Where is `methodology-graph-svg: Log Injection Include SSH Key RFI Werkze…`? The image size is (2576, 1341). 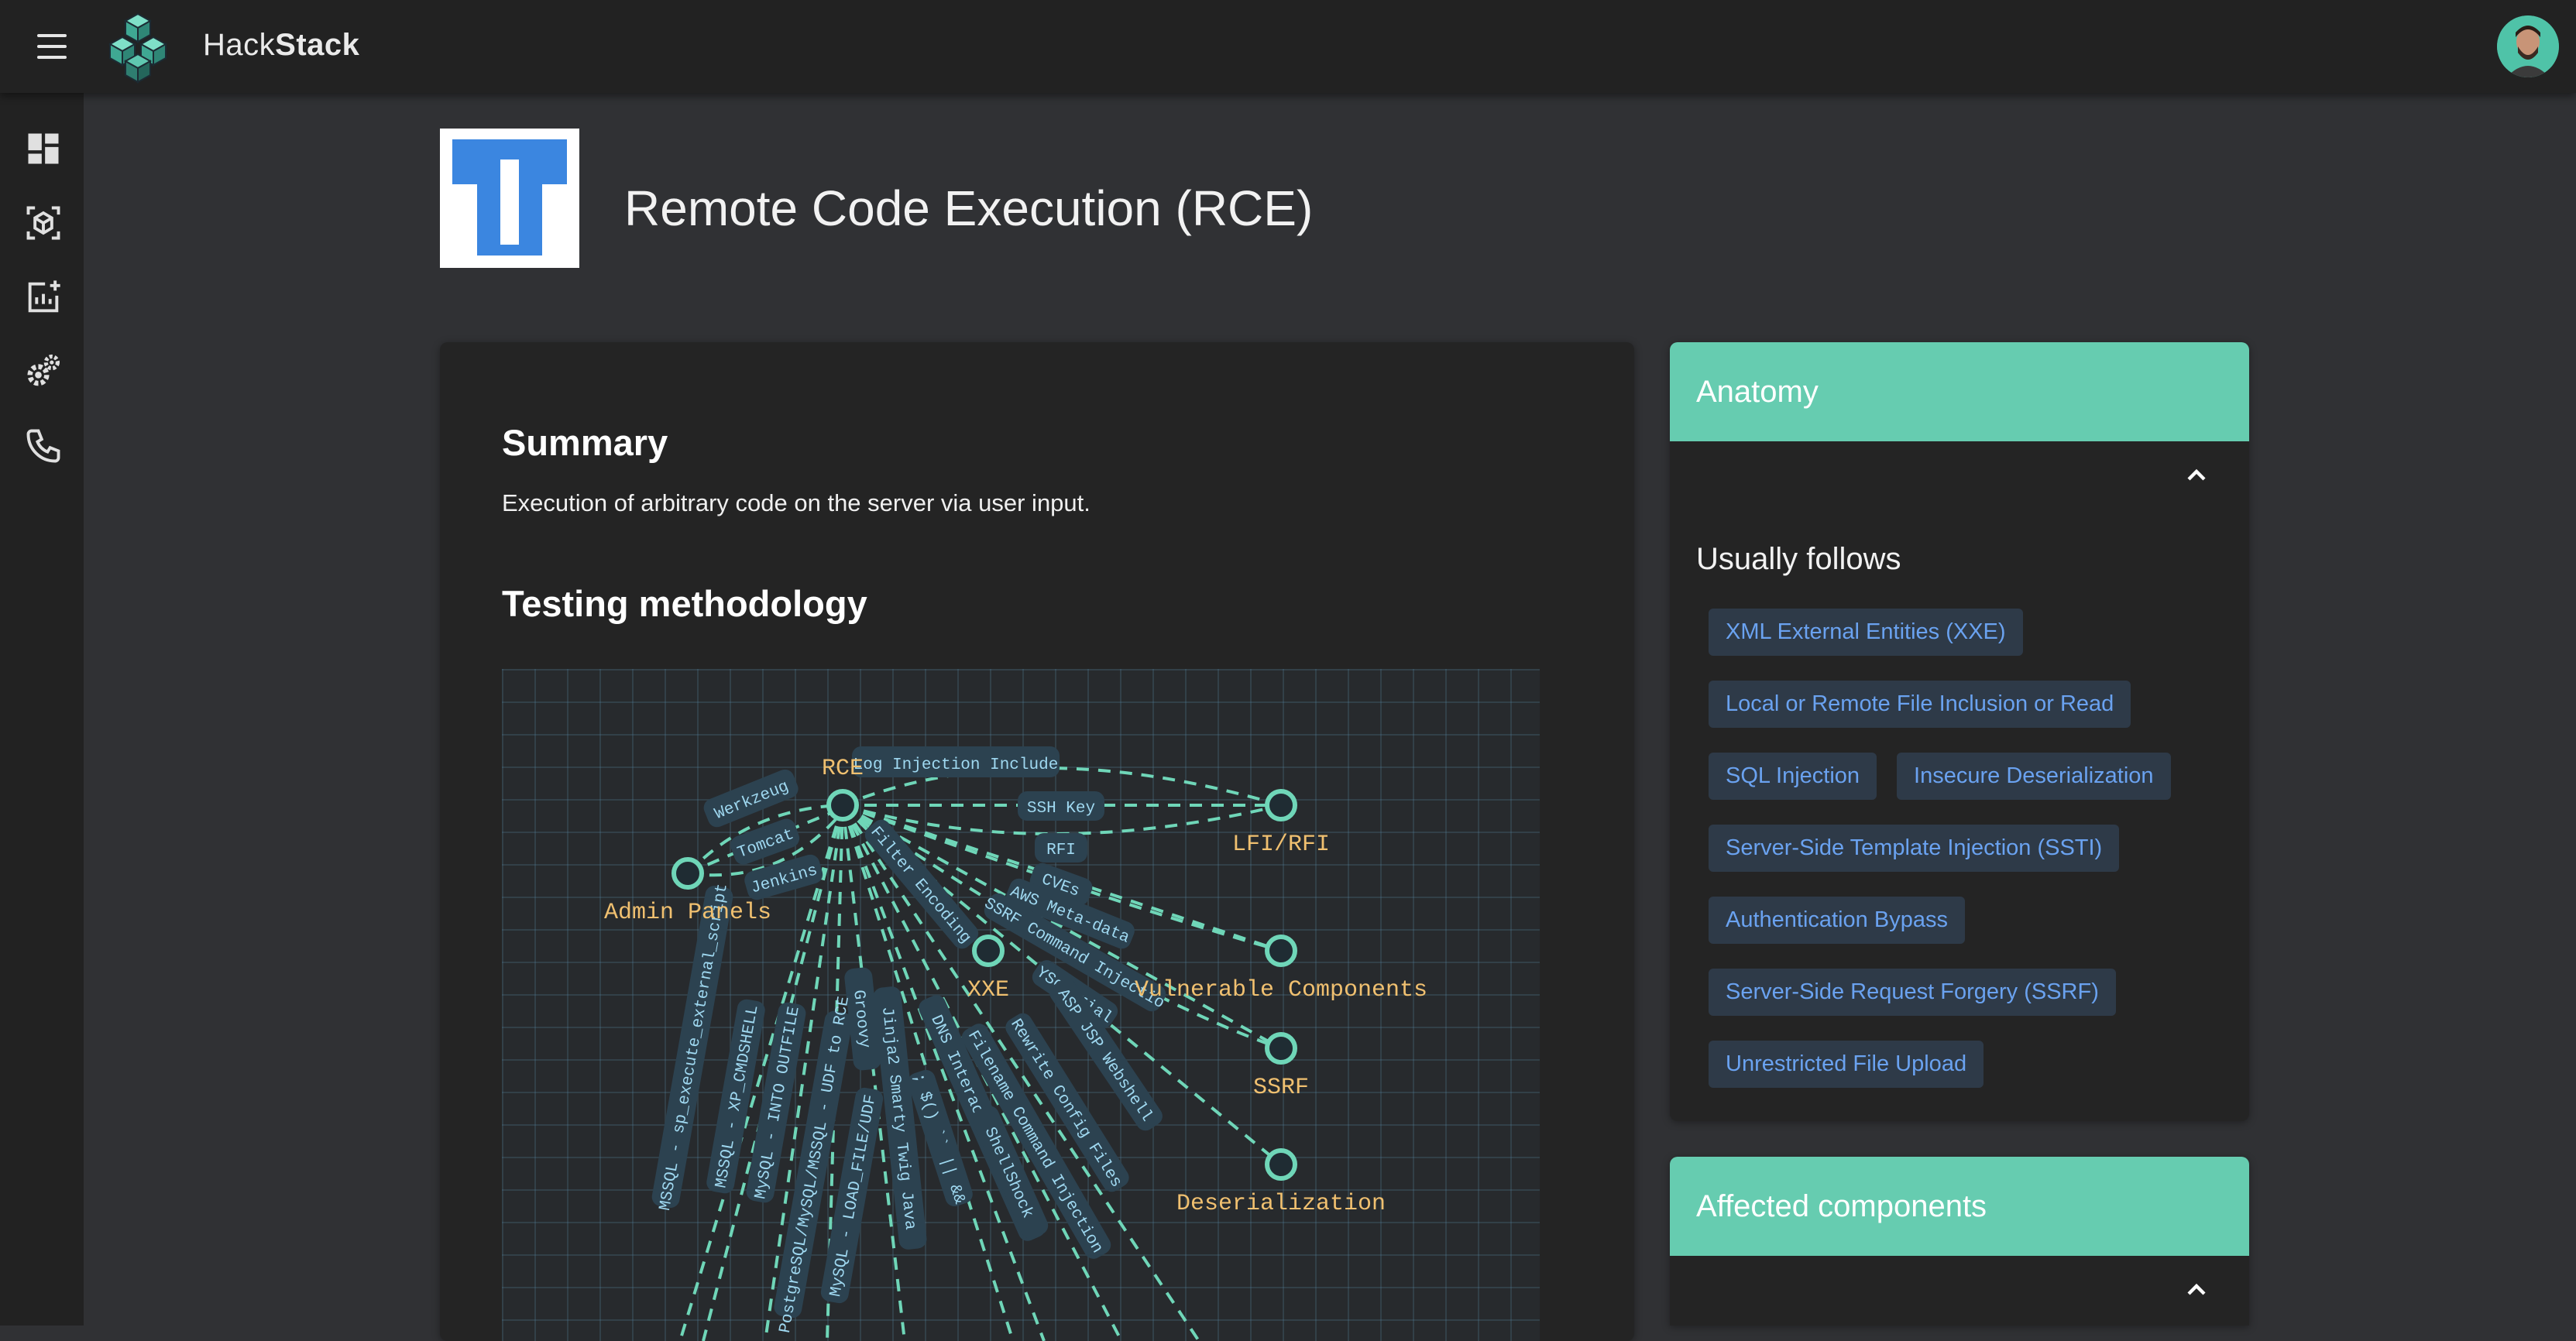
methodology-graph-svg: Log Injection Include SSH Key RFI Werkze… is located at coordinates (1015, 1043).